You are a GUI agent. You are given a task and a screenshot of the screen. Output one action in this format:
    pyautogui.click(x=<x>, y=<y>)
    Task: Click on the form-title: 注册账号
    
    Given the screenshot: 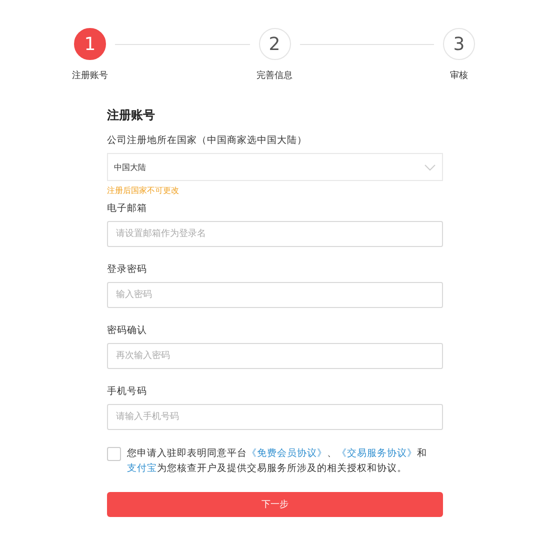 What is the action you would take?
    pyautogui.click(x=131, y=115)
    